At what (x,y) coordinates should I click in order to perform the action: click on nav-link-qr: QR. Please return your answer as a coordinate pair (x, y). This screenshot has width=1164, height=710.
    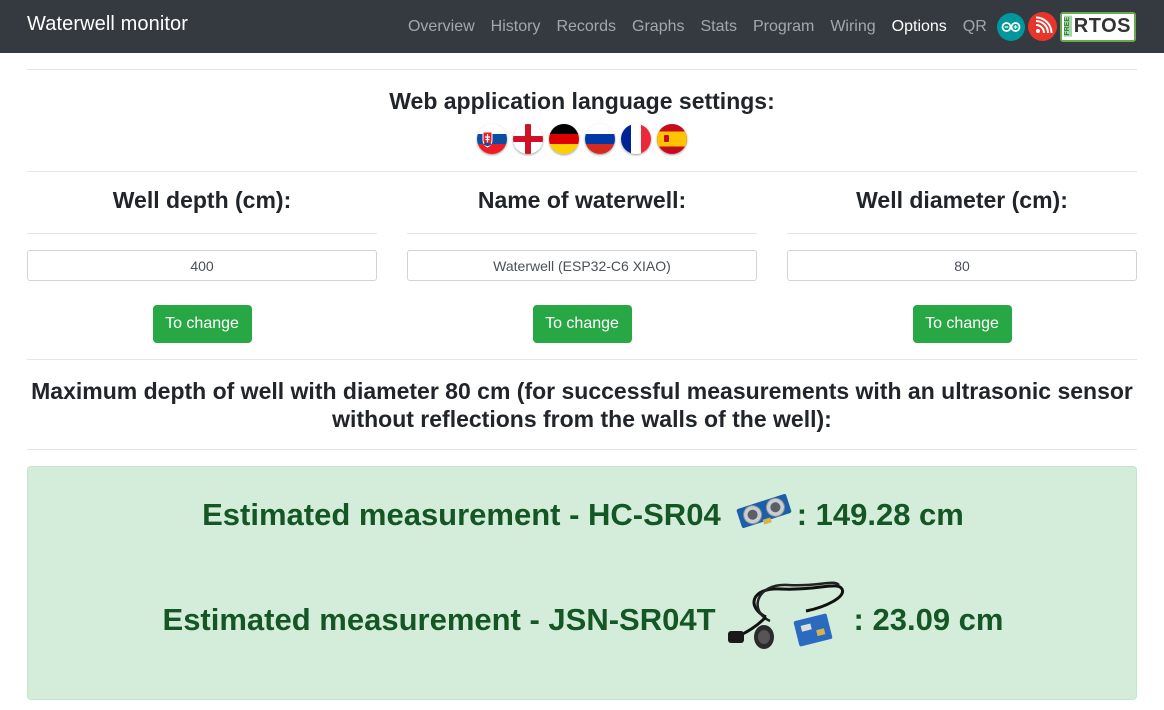
    Looking at the image, I should click on (975, 27).